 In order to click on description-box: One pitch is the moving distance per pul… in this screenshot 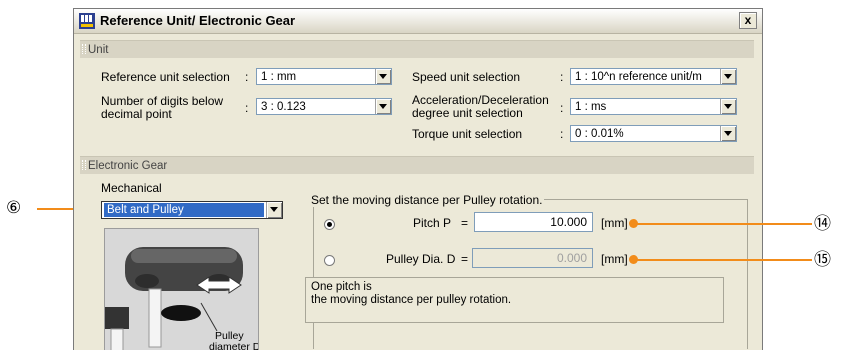, I will do `click(514, 300)`.